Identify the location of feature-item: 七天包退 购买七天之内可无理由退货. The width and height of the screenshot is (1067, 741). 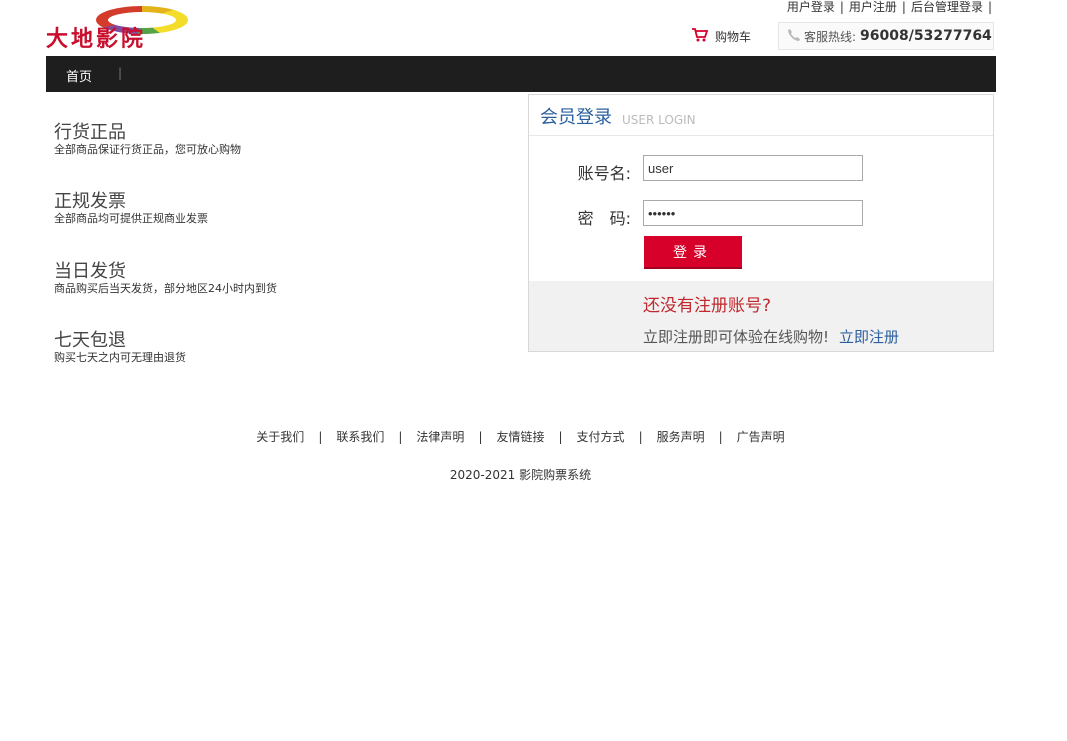
(120, 348).